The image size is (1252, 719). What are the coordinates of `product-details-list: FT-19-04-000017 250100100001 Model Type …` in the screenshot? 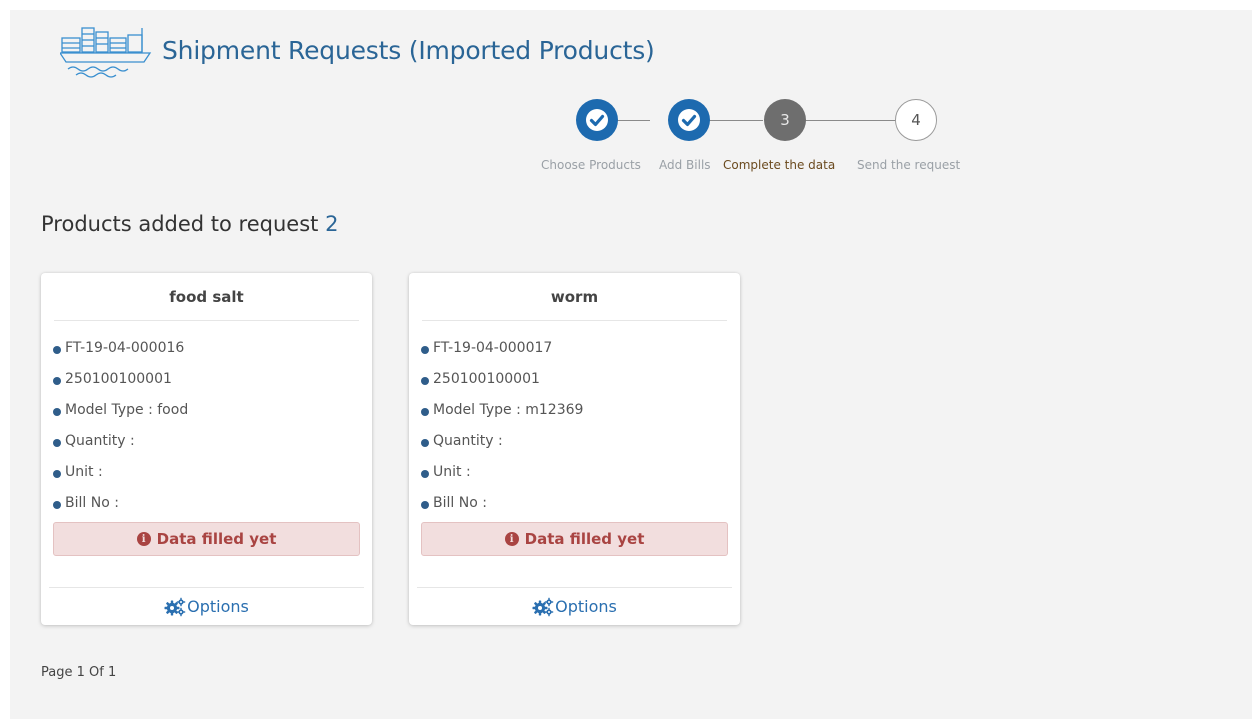 It's located at (574, 423).